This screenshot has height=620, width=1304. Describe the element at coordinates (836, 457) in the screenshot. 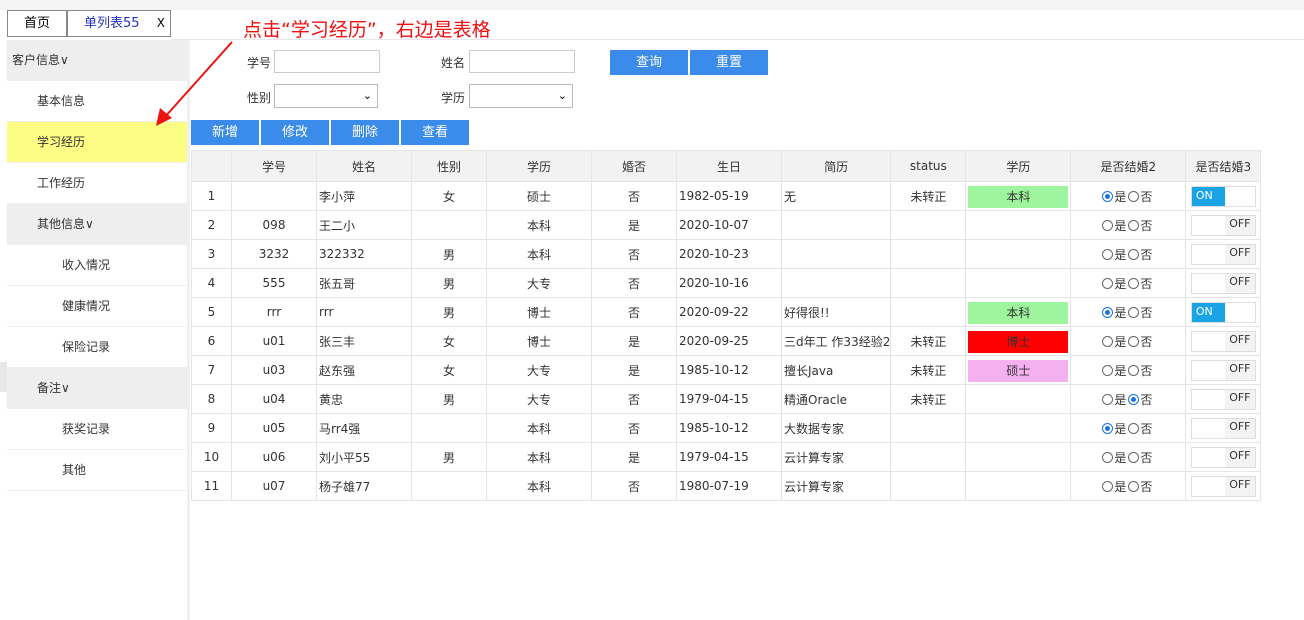

I see `cell-resume: 云计算专家` at that location.